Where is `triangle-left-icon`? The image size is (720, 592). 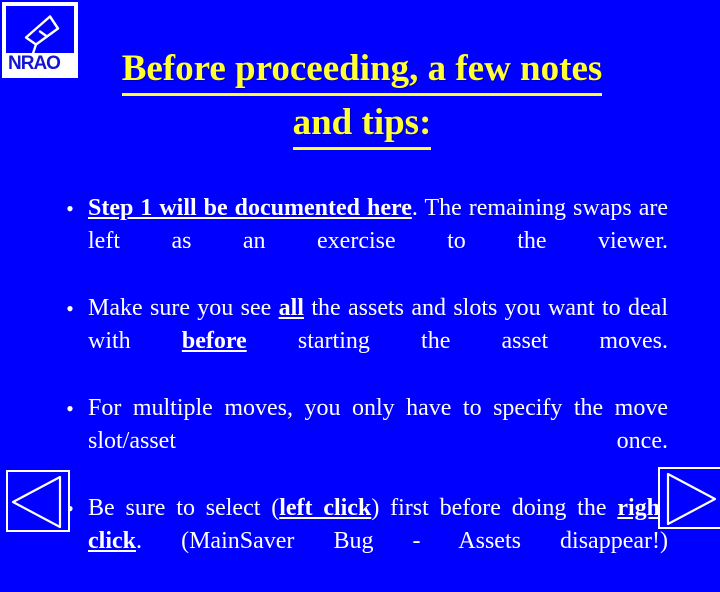 triangle-left-icon is located at coordinates (36, 502).